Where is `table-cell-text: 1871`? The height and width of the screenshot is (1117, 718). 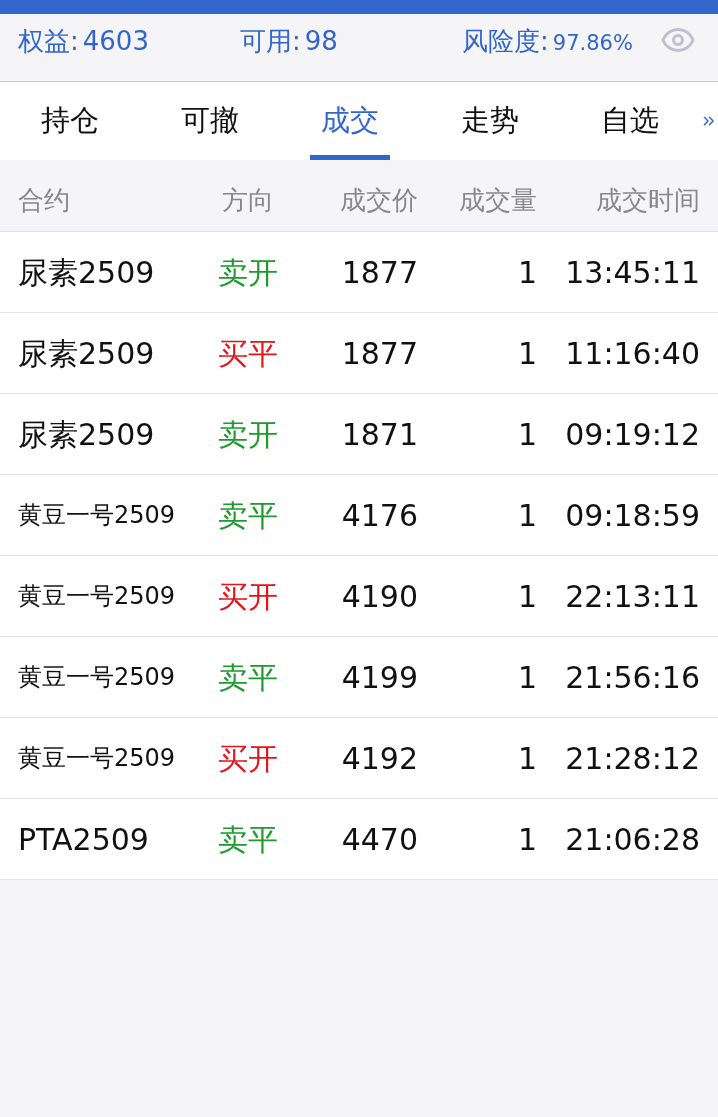
table-cell-text: 1871 is located at coordinates (379, 434).